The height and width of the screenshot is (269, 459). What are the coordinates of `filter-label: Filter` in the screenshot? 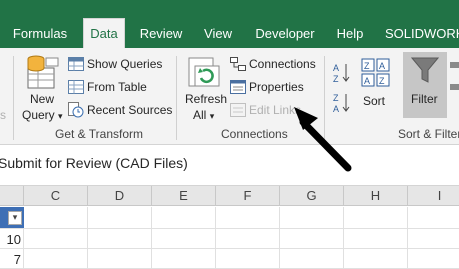 It's located at (424, 99).